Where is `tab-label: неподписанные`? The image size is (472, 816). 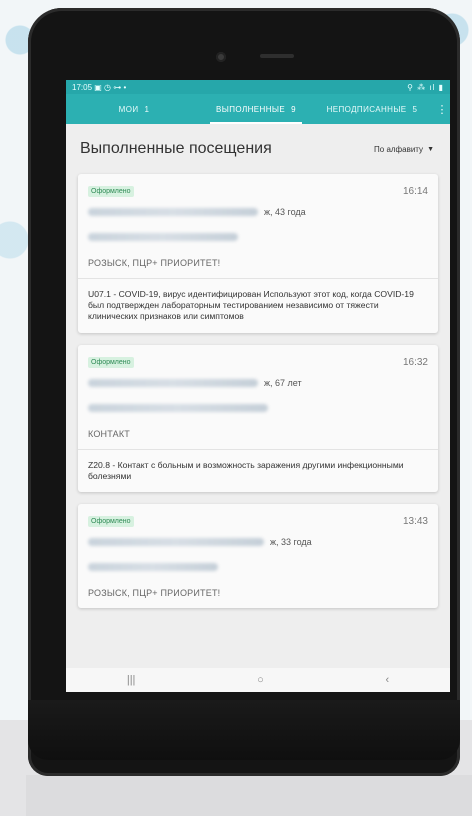
tab-label: неподписанные is located at coordinates (366, 109).